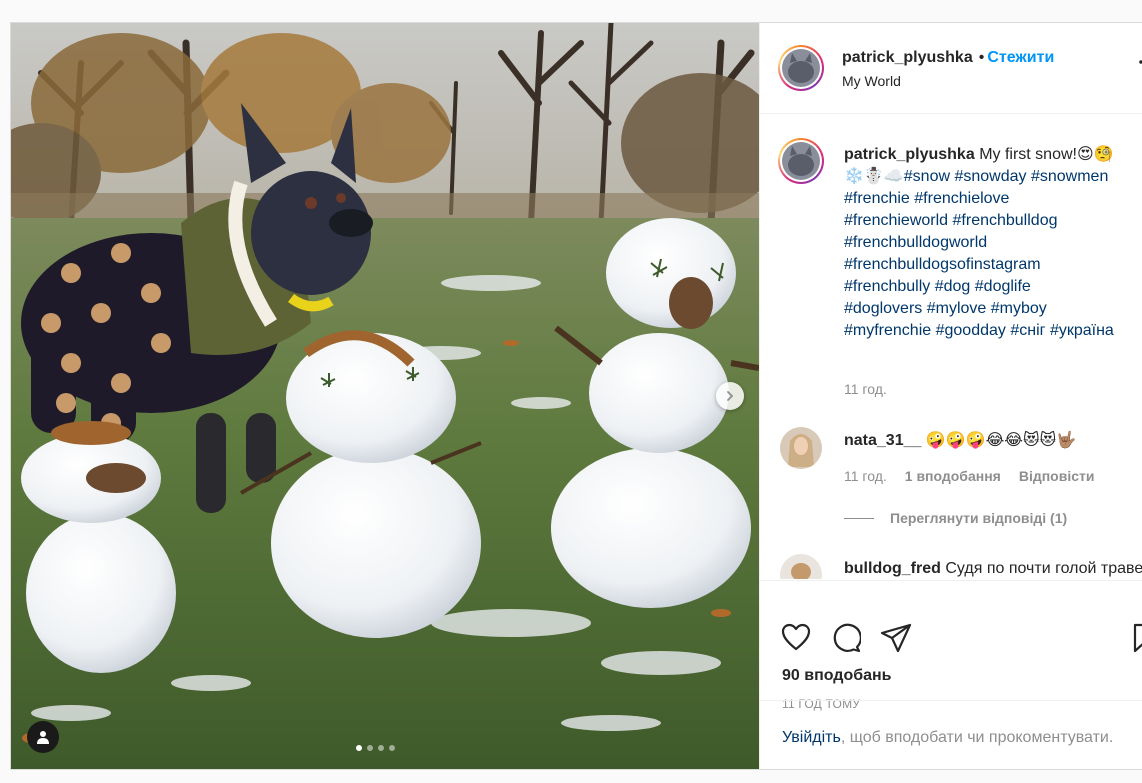 This screenshot has height=783, width=1142. I want to click on user-tag-icon, so click(43, 737).